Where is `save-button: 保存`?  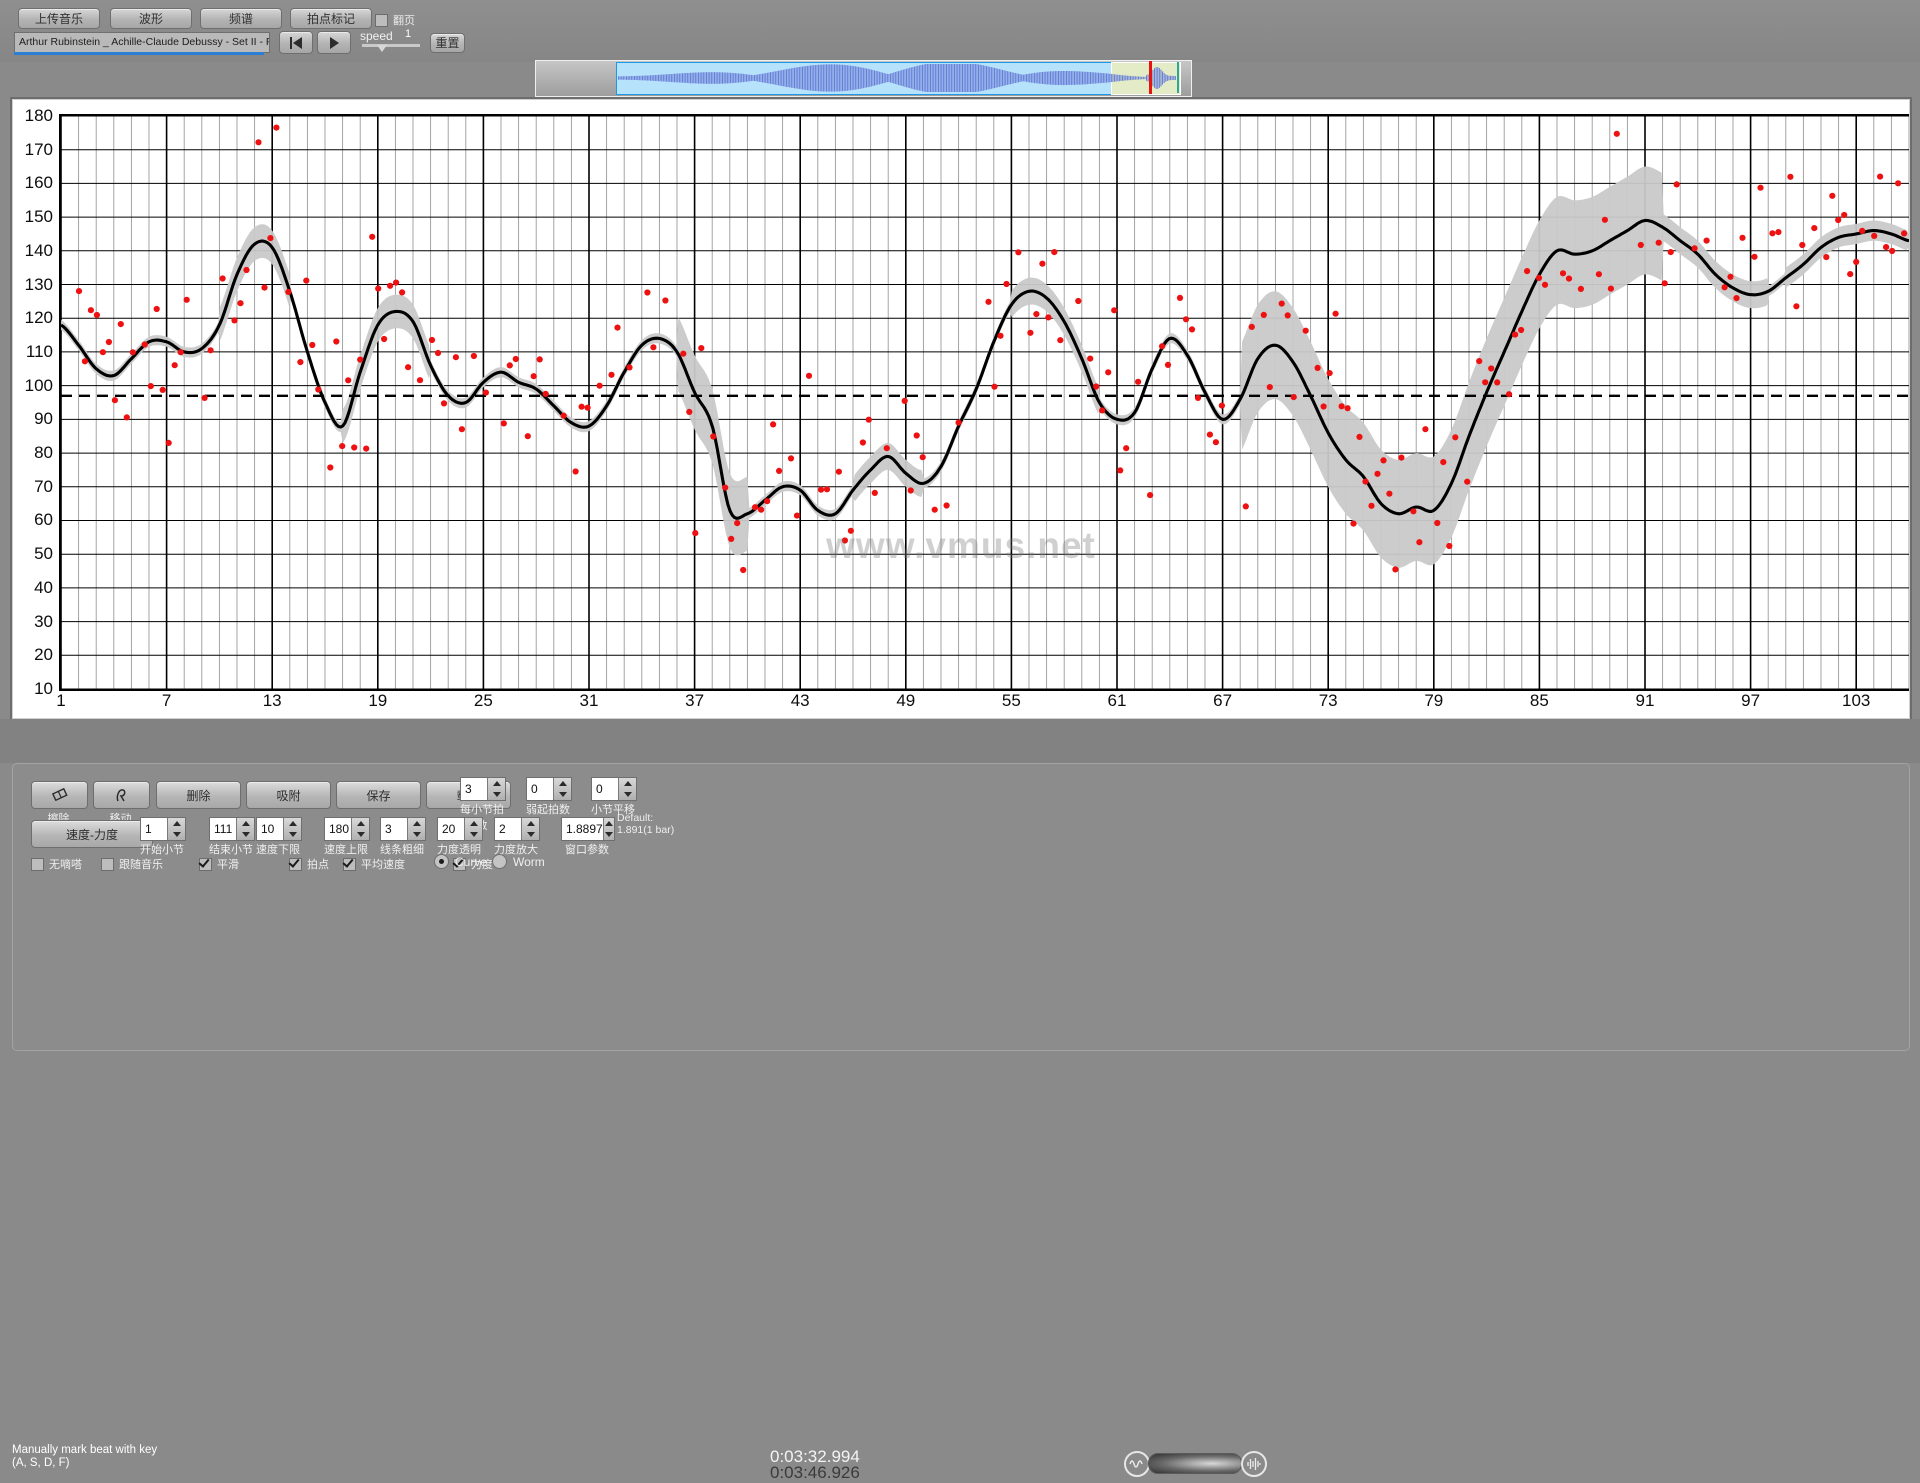
save-button: 保存 is located at coordinates (378, 795).